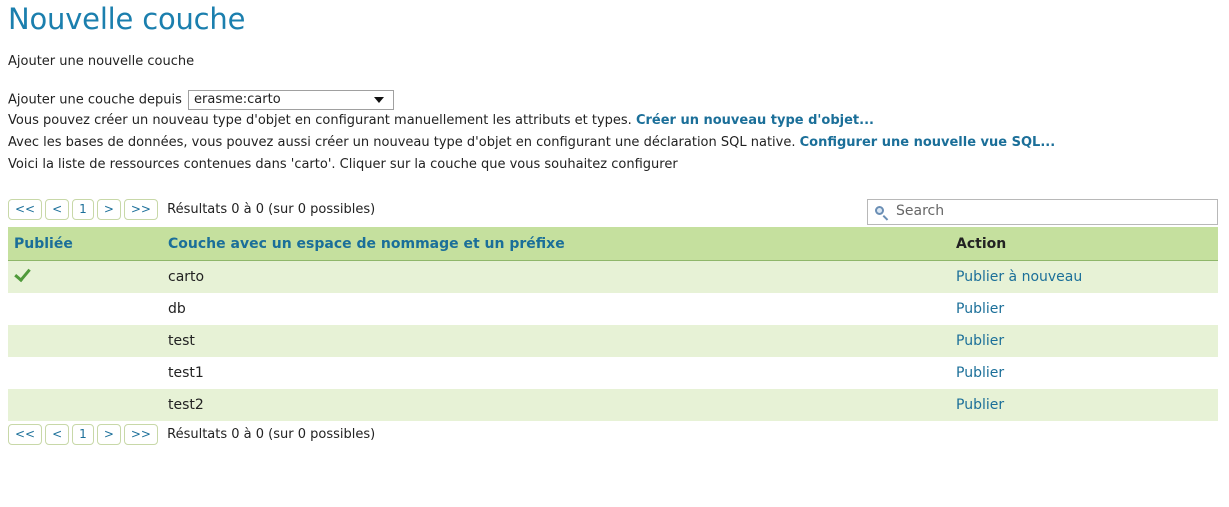  Describe the element at coordinates (562, 373) in the screenshot. I see `layer-name: test1` at that location.